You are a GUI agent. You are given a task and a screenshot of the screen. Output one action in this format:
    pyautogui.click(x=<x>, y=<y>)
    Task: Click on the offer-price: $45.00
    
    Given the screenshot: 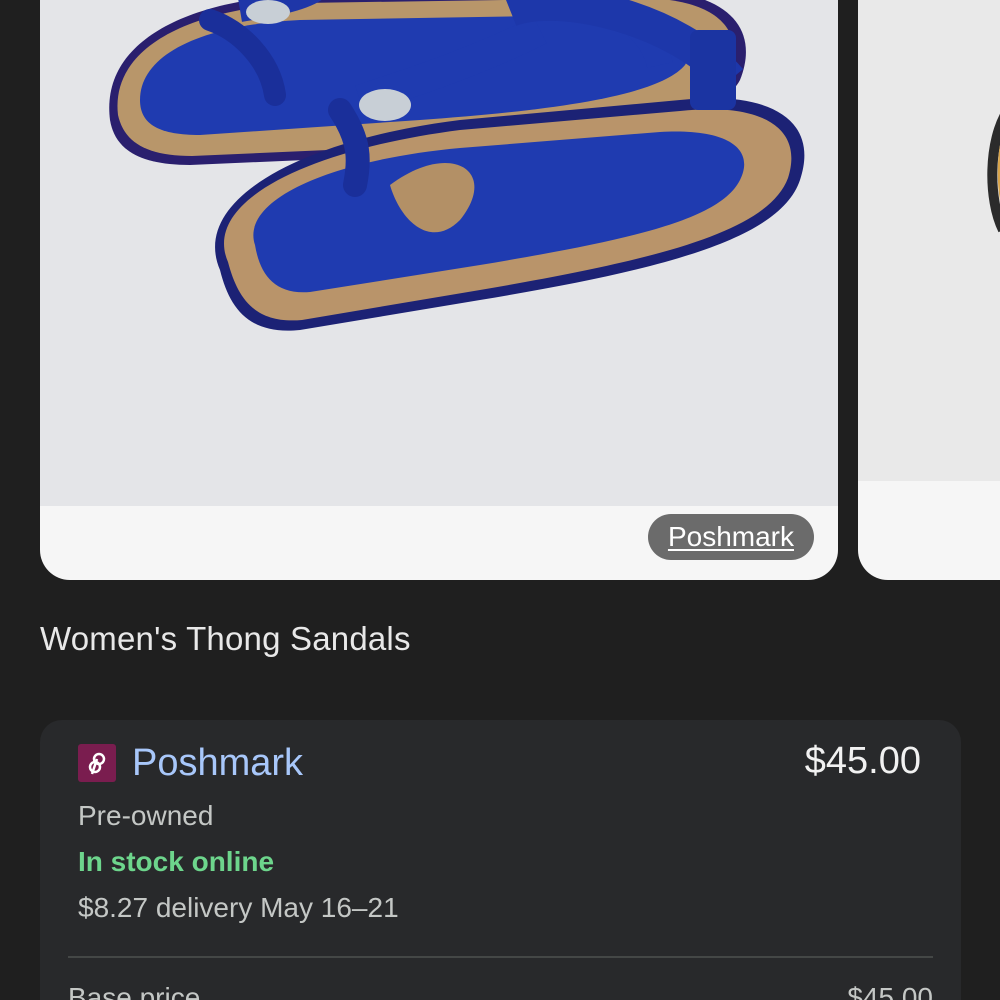 What is the action you would take?
    pyautogui.click(x=862, y=761)
    